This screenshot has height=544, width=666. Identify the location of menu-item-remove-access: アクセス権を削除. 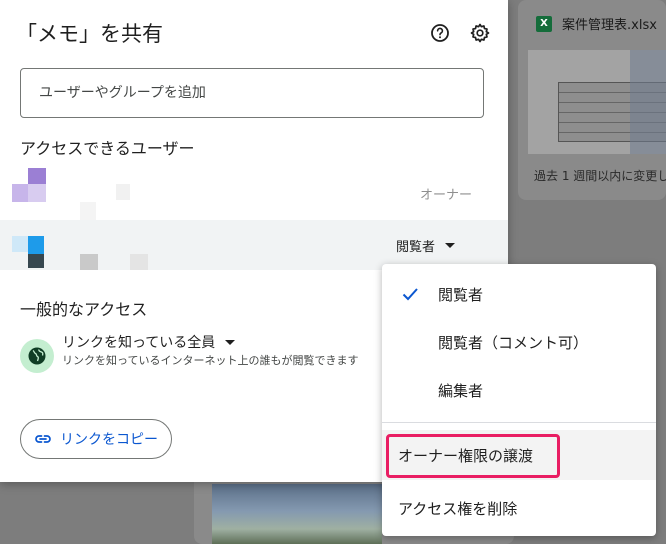
(519, 508).